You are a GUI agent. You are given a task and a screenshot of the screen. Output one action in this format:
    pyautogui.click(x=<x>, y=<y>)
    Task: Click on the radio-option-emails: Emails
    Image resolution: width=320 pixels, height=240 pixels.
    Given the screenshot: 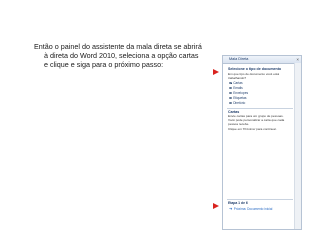 What is the action you would take?
    pyautogui.click(x=236, y=88)
    